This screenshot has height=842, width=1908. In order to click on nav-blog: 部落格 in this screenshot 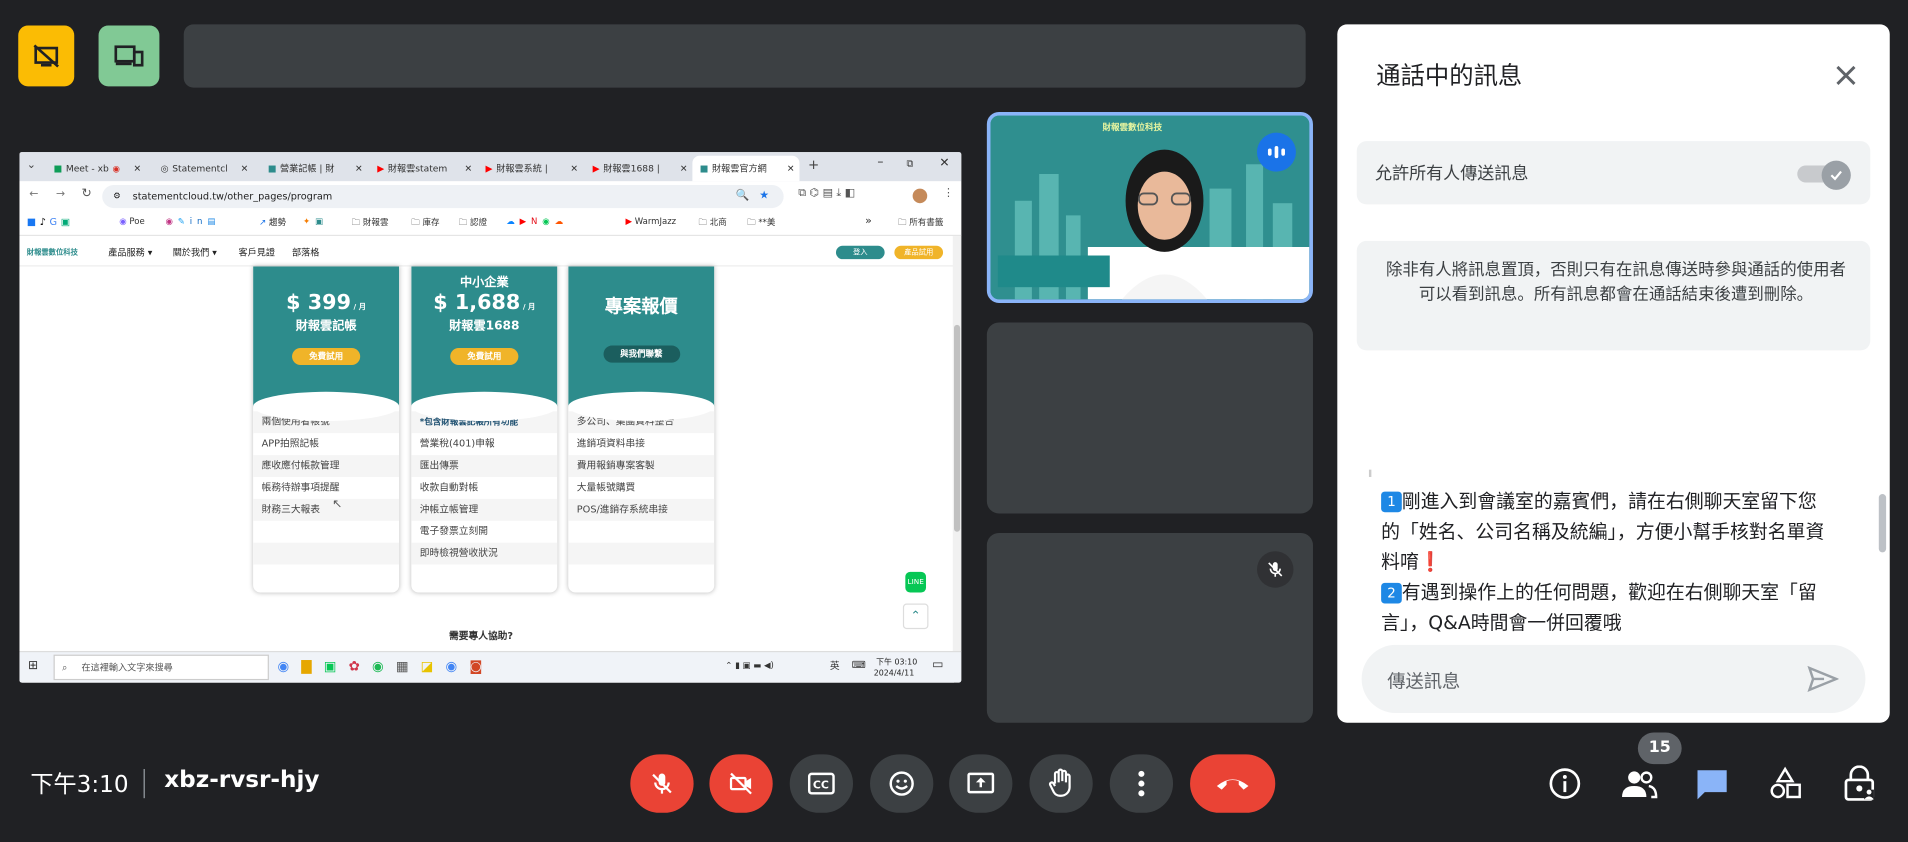, I will do `click(305, 252)`.